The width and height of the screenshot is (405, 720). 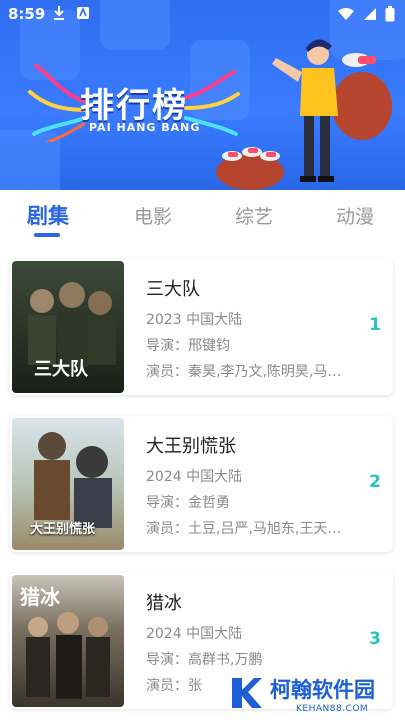 What do you see at coordinates (250, 168) in the screenshot?
I see `basket-icon` at bounding box center [250, 168].